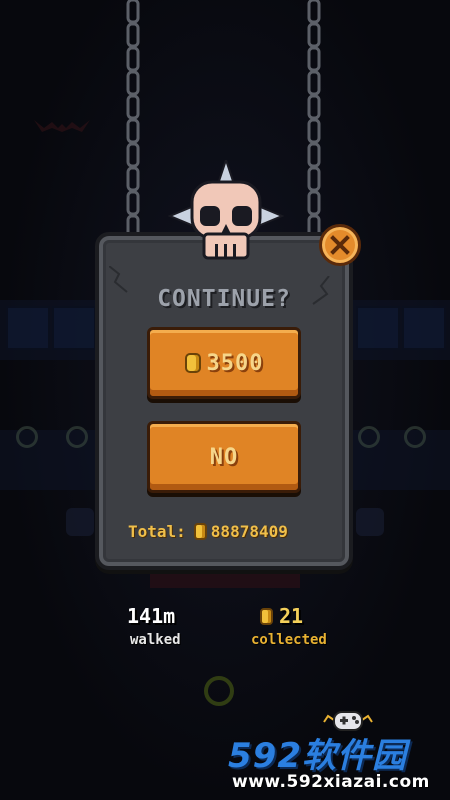 Image resolution: width=450 pixels, height=800 pixels. Describe the element at coordinates (314, 120) in the screenshot. I see `right-chain` at that location.